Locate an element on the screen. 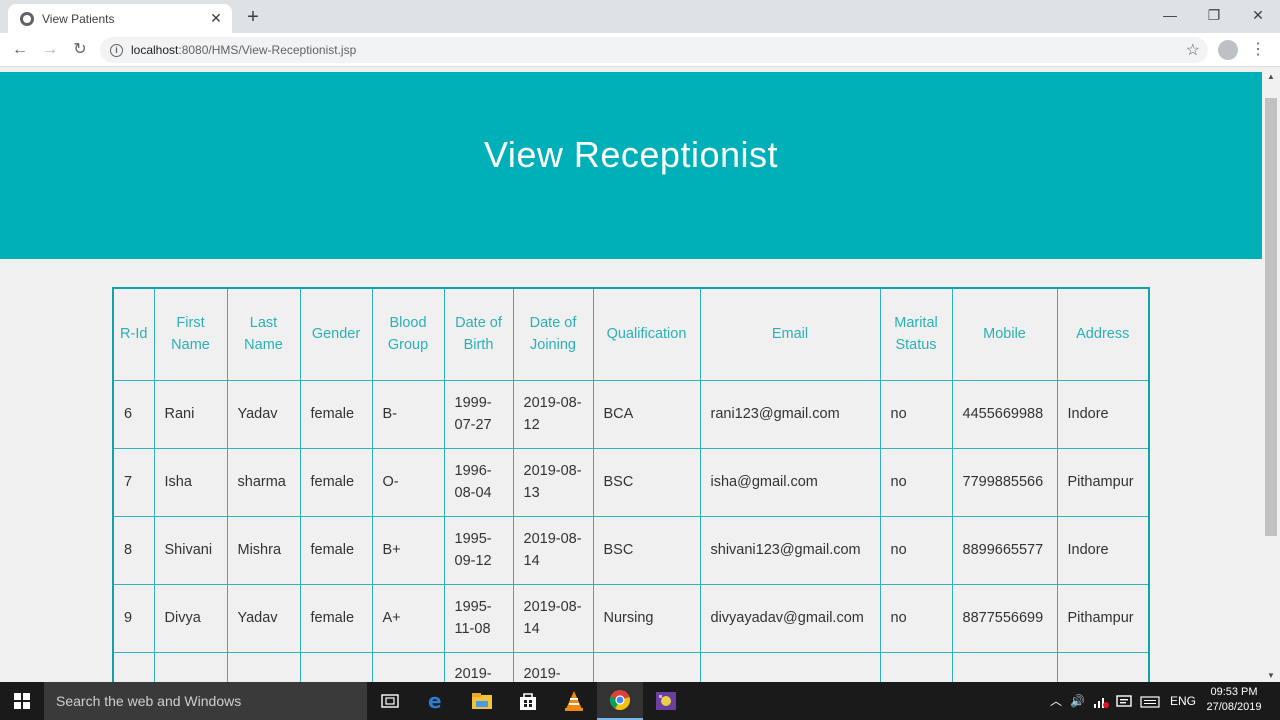 The width and height of the screenshot is (1280, 720). table-row: 2019- 2019- is located at coordinates (631, 666).